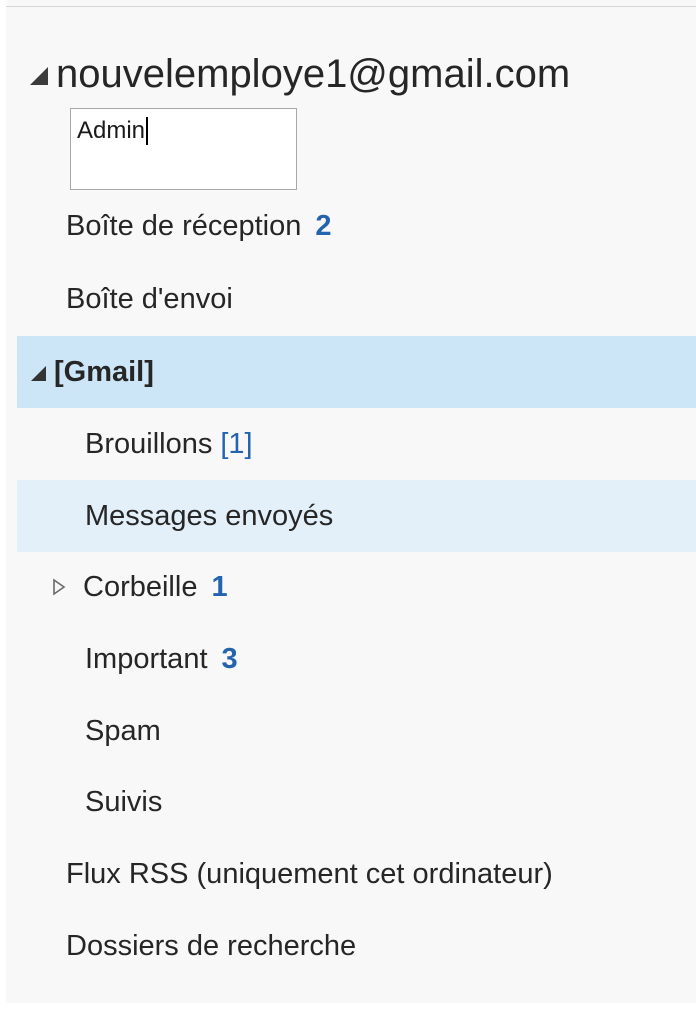 Image resolution: width=696 pixels, height=1010 pixels. What do you see at coordinates (104, 371) in the screenshot?
I see `folder-label: [Gmail]` at bounding box center [104, 371].